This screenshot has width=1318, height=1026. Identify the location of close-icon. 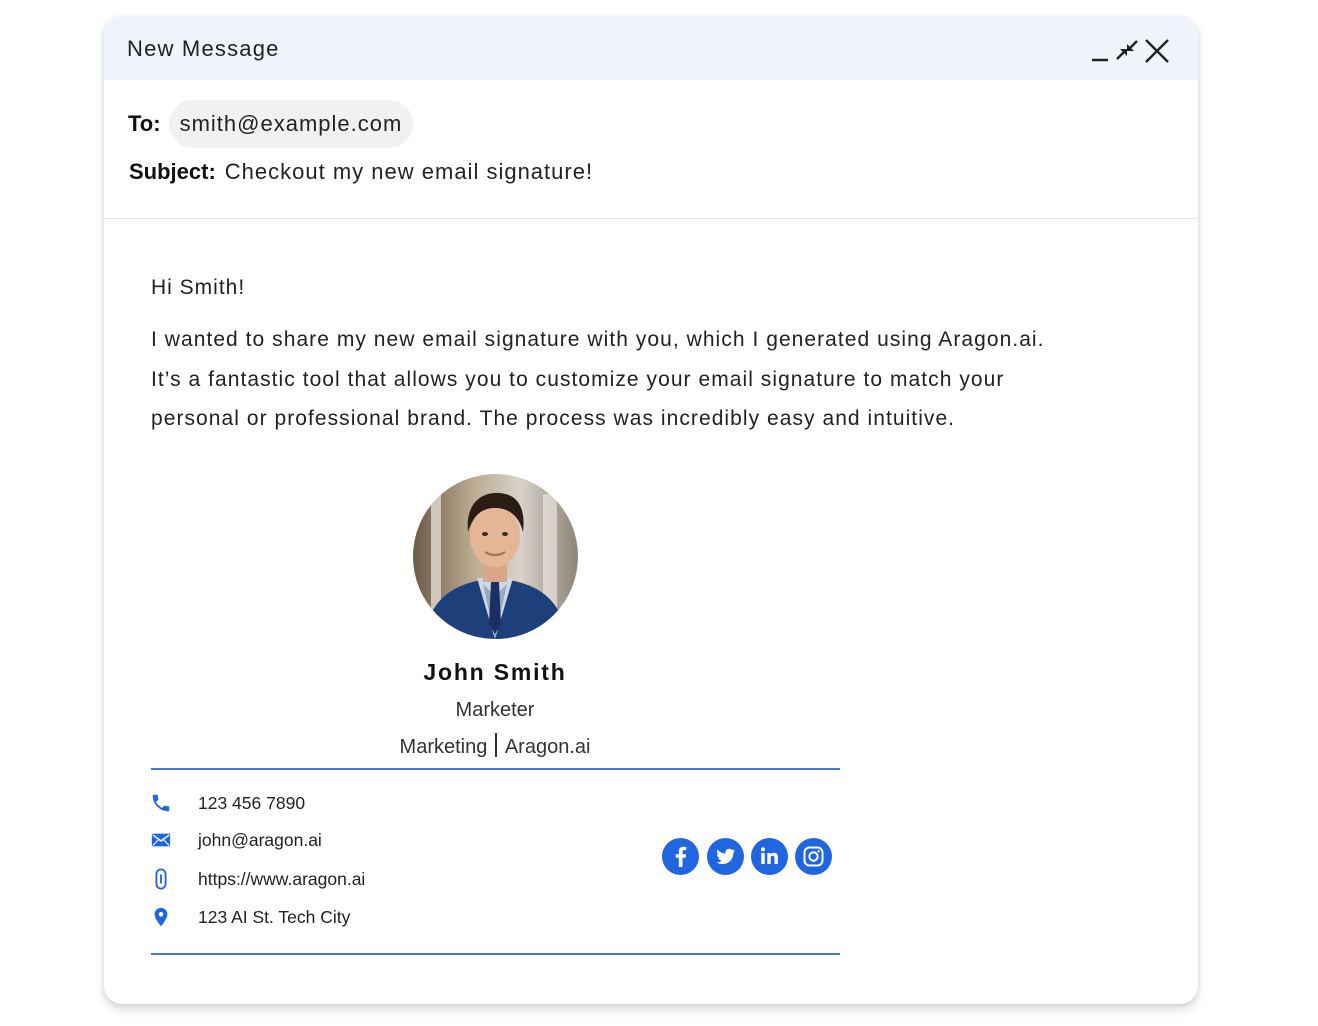
(1157, 47).